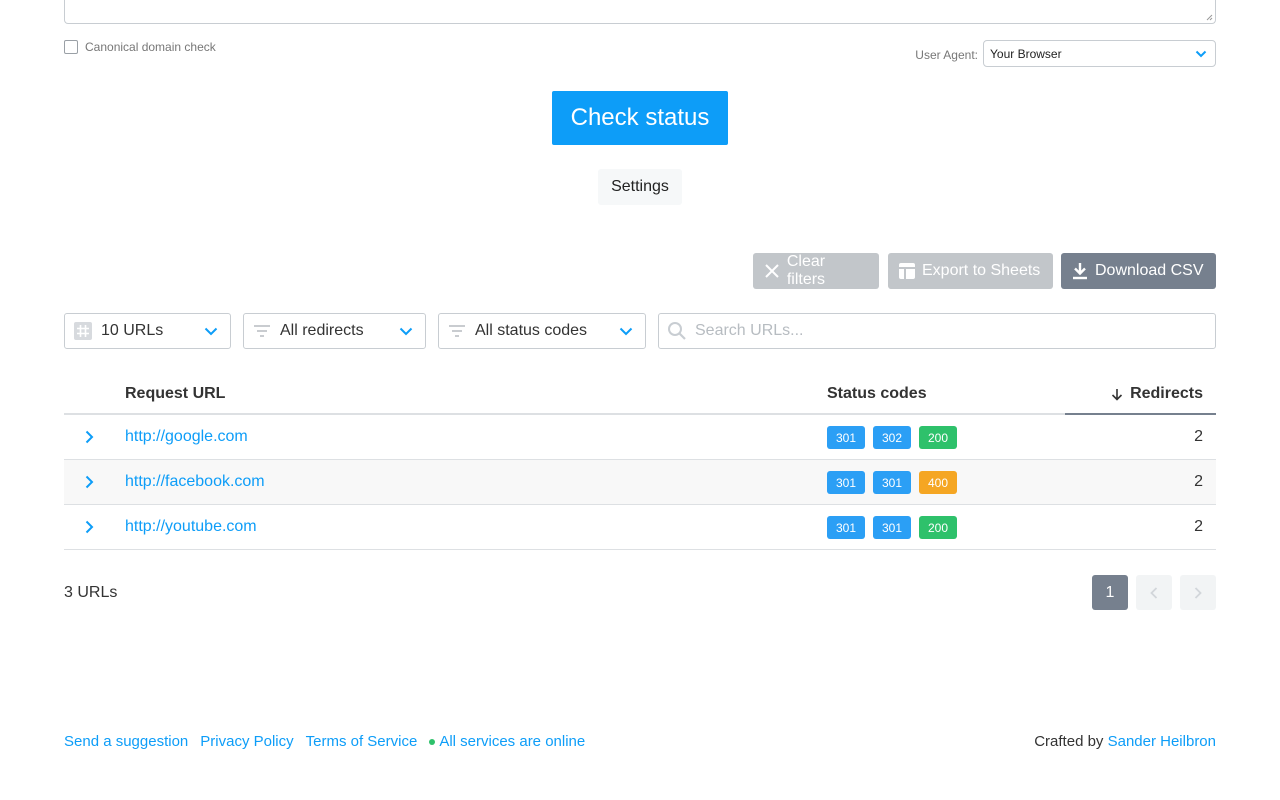  What do you see at coordinates (946, 54) in the screenshot?
I see `user-agent-label: User Agent:` at bounding box center [946, 54].